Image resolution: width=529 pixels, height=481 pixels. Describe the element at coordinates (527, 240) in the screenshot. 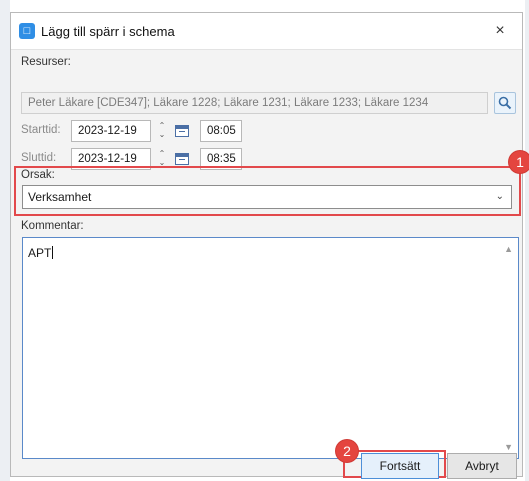

I see `background-window-edge-right` at that location.